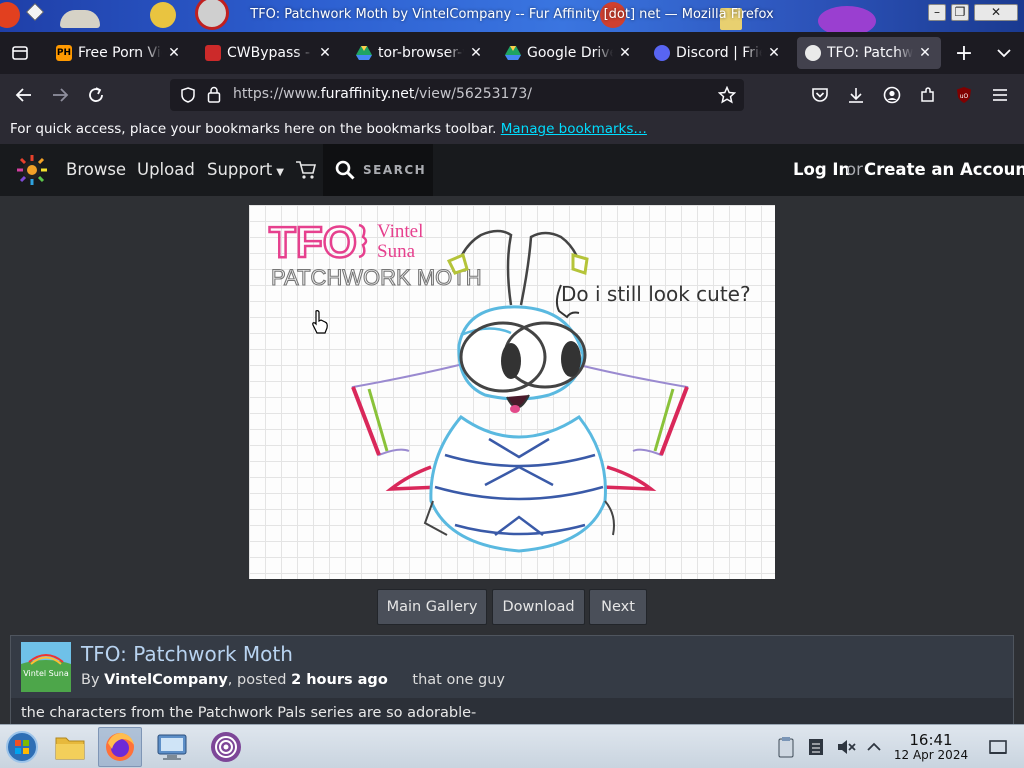 The image size is (1024, 768). I want to click on avatar-text: Vintel Suna, so click(46, 673).